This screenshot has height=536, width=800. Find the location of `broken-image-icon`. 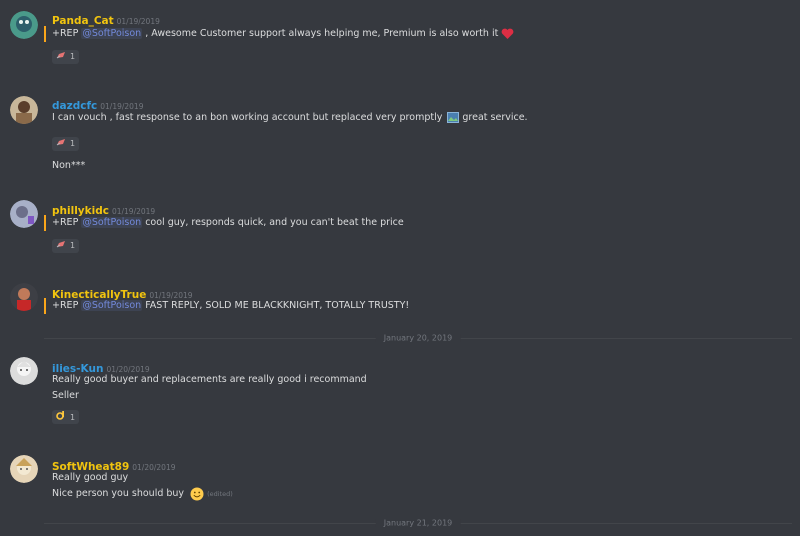

broken-image-icon is located at coordinates (453, 117).